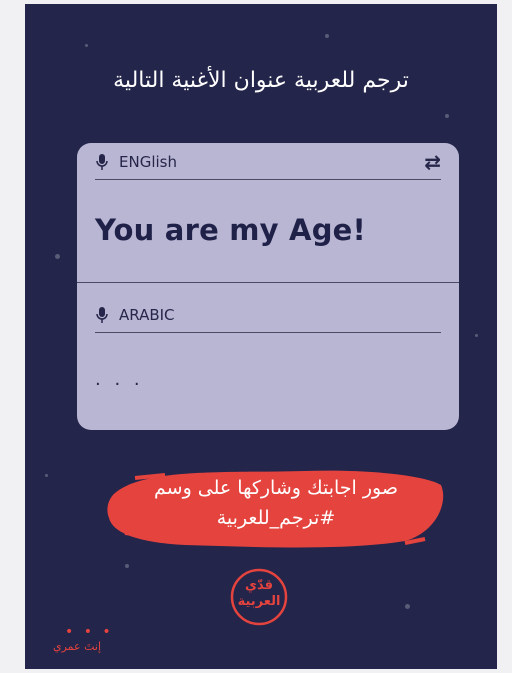 The width and height of the screenshot is (512, 673). Describe the element at coordinates (230, 230) in the screenshot. I see `source-text: You are my Age!` at that location.